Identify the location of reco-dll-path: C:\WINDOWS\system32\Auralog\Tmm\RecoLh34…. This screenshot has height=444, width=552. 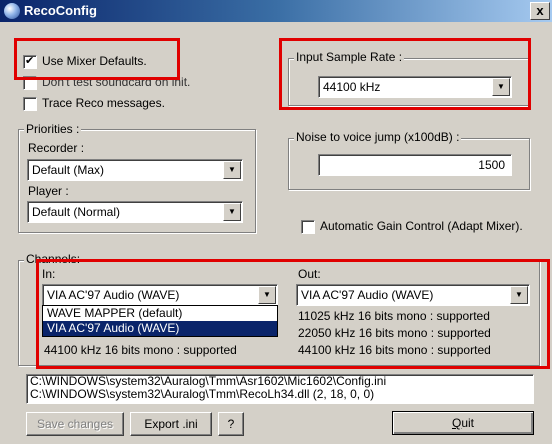
(202, 394).